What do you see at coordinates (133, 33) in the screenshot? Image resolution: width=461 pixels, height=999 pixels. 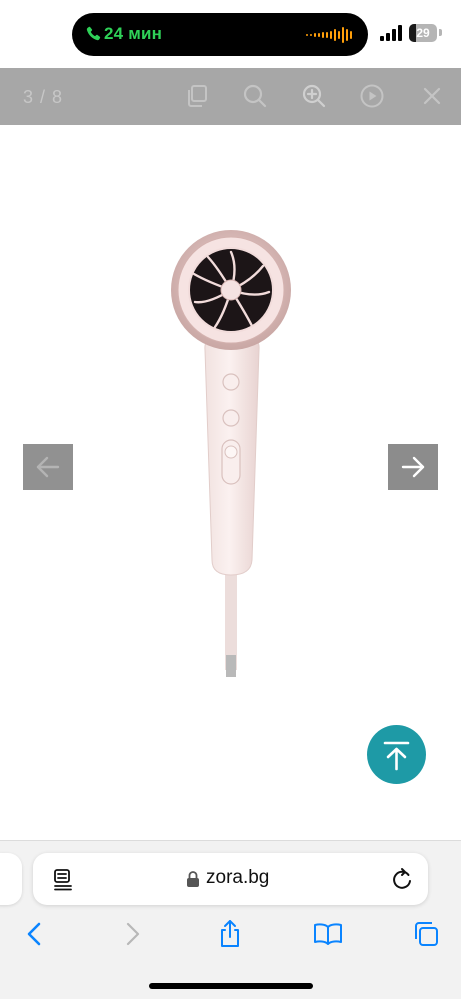 I see `call-duration: 24 мин` at bounding box center [133, 33].